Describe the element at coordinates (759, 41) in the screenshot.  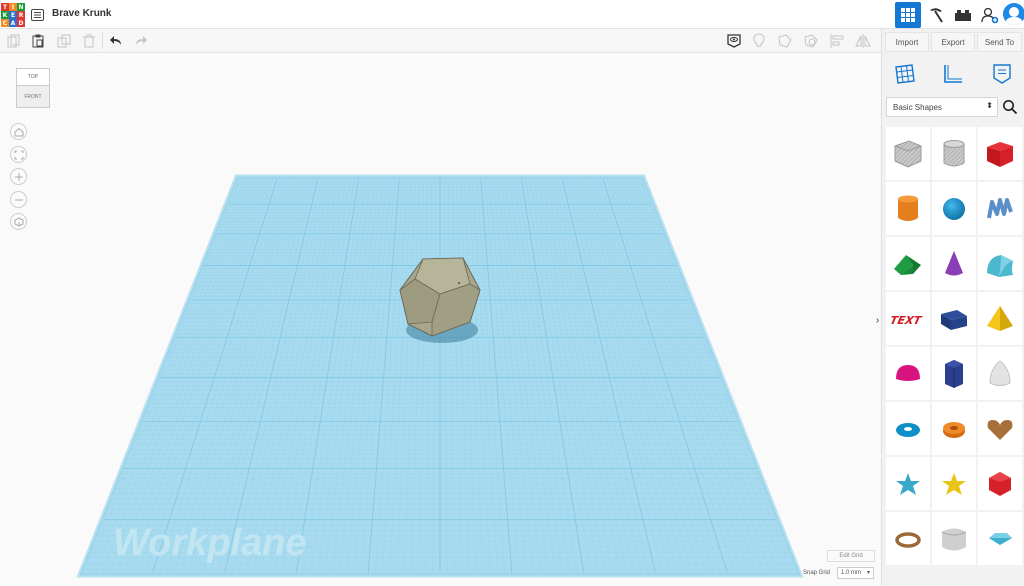
I see `lightbulb-icon` at that location.